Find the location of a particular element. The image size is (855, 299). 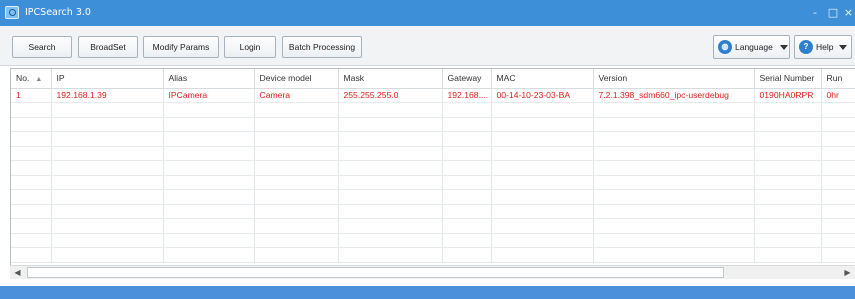

scroll-left-icon: ◀ is located at coordinates (17, 272).